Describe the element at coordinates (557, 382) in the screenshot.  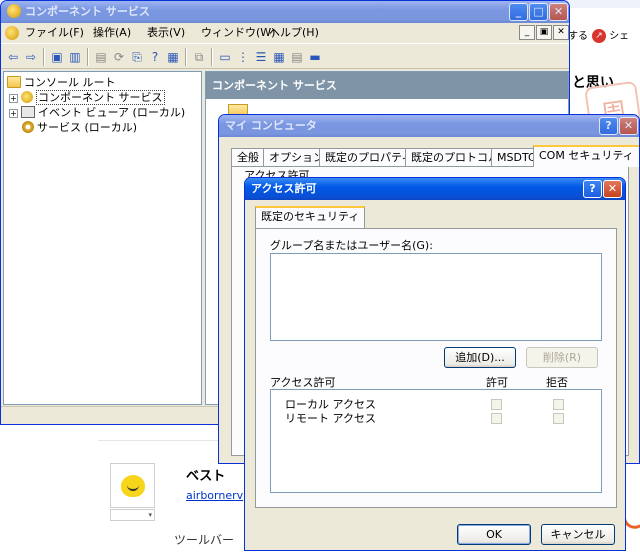
I see `deny-header-label: 拒否` at that location.